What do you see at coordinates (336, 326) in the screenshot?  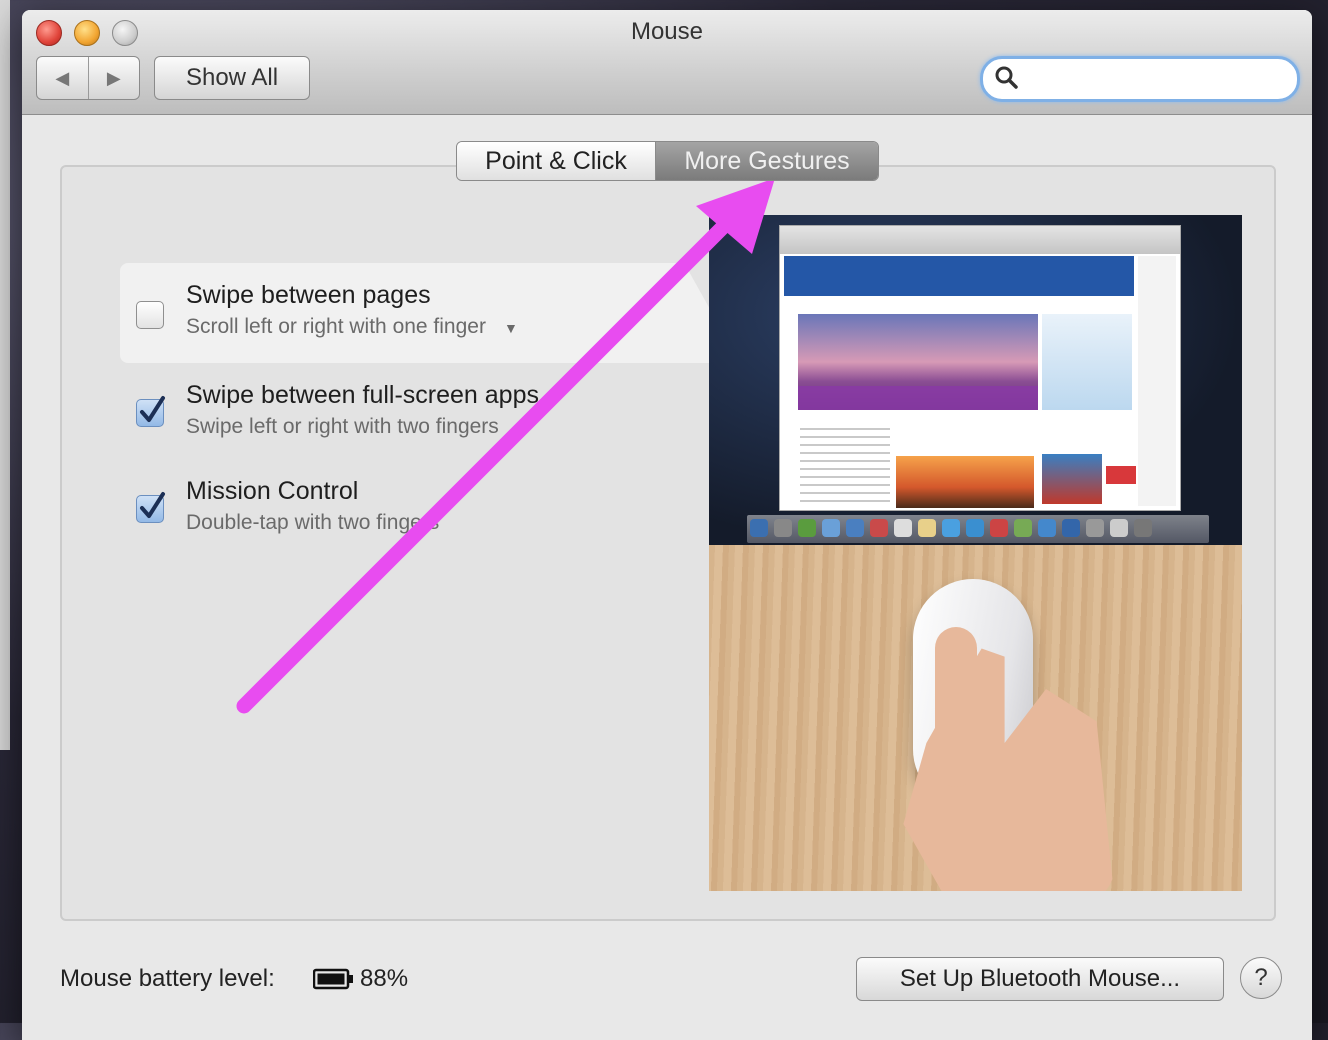 I see `gesture-description-text: Scroll left or right with one finger` at bounding box center [336, 326].